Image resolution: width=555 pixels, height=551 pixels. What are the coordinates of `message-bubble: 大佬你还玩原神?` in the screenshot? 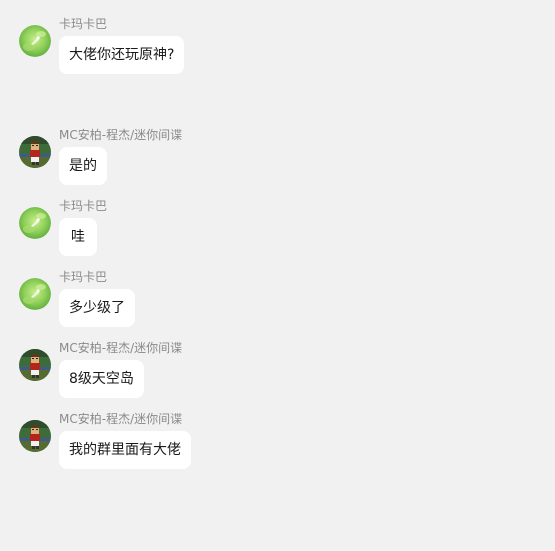 It's located at (122, 55).